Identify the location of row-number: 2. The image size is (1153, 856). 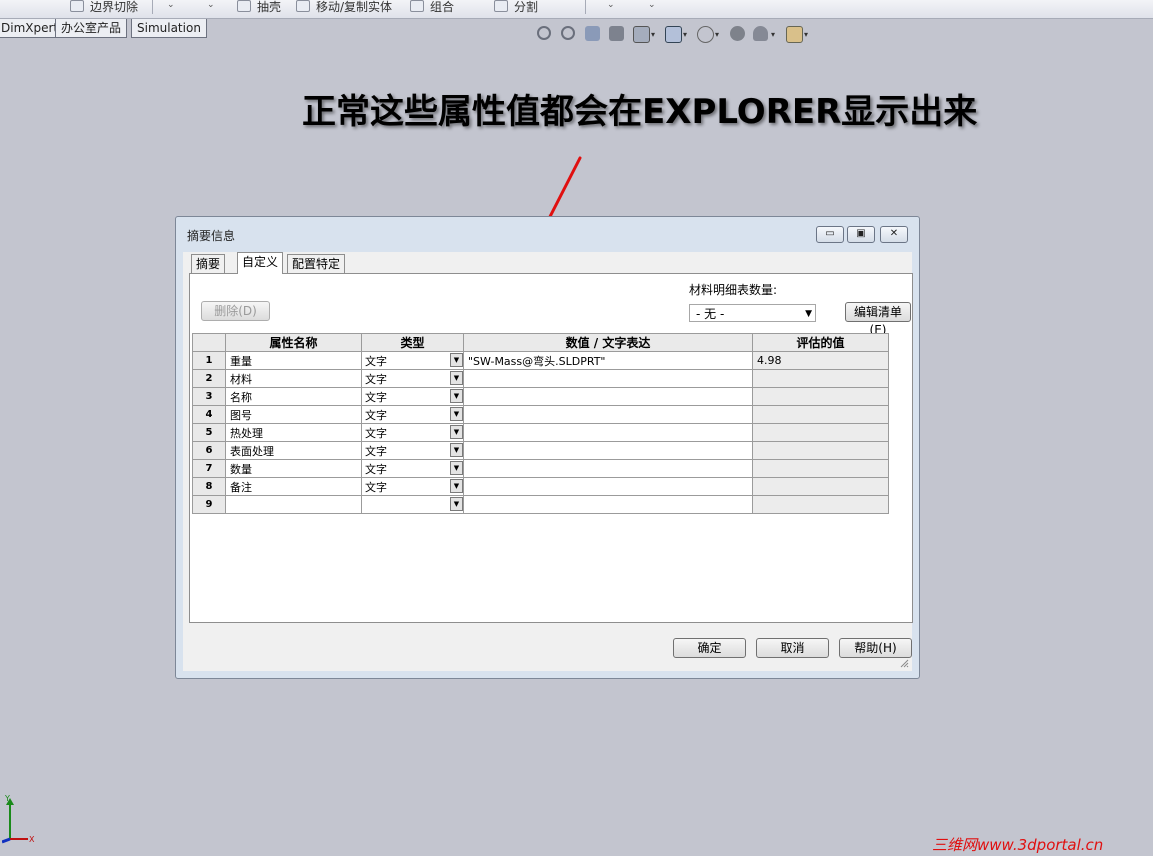
(209, 378).